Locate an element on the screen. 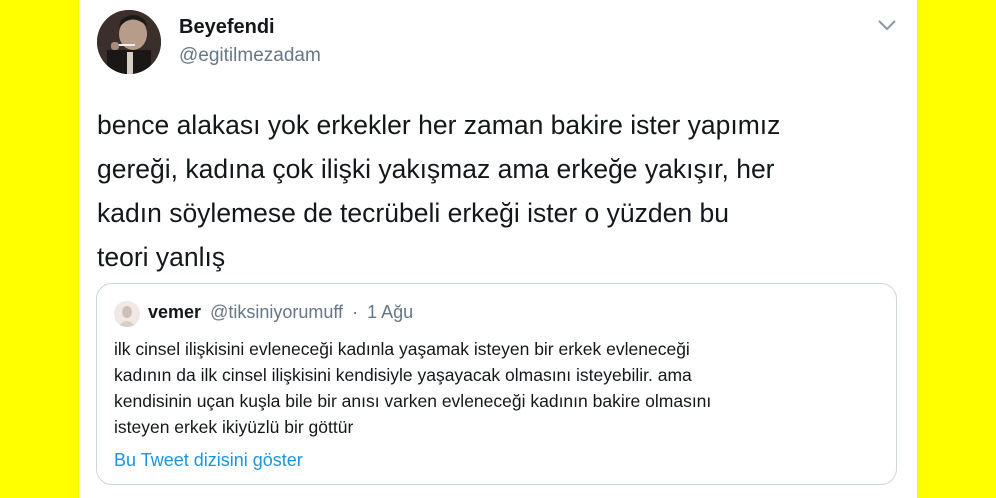  quoted-header: vemer @tiksiniyorumuff · 1 Ağu is located at coordinates (280, 312).